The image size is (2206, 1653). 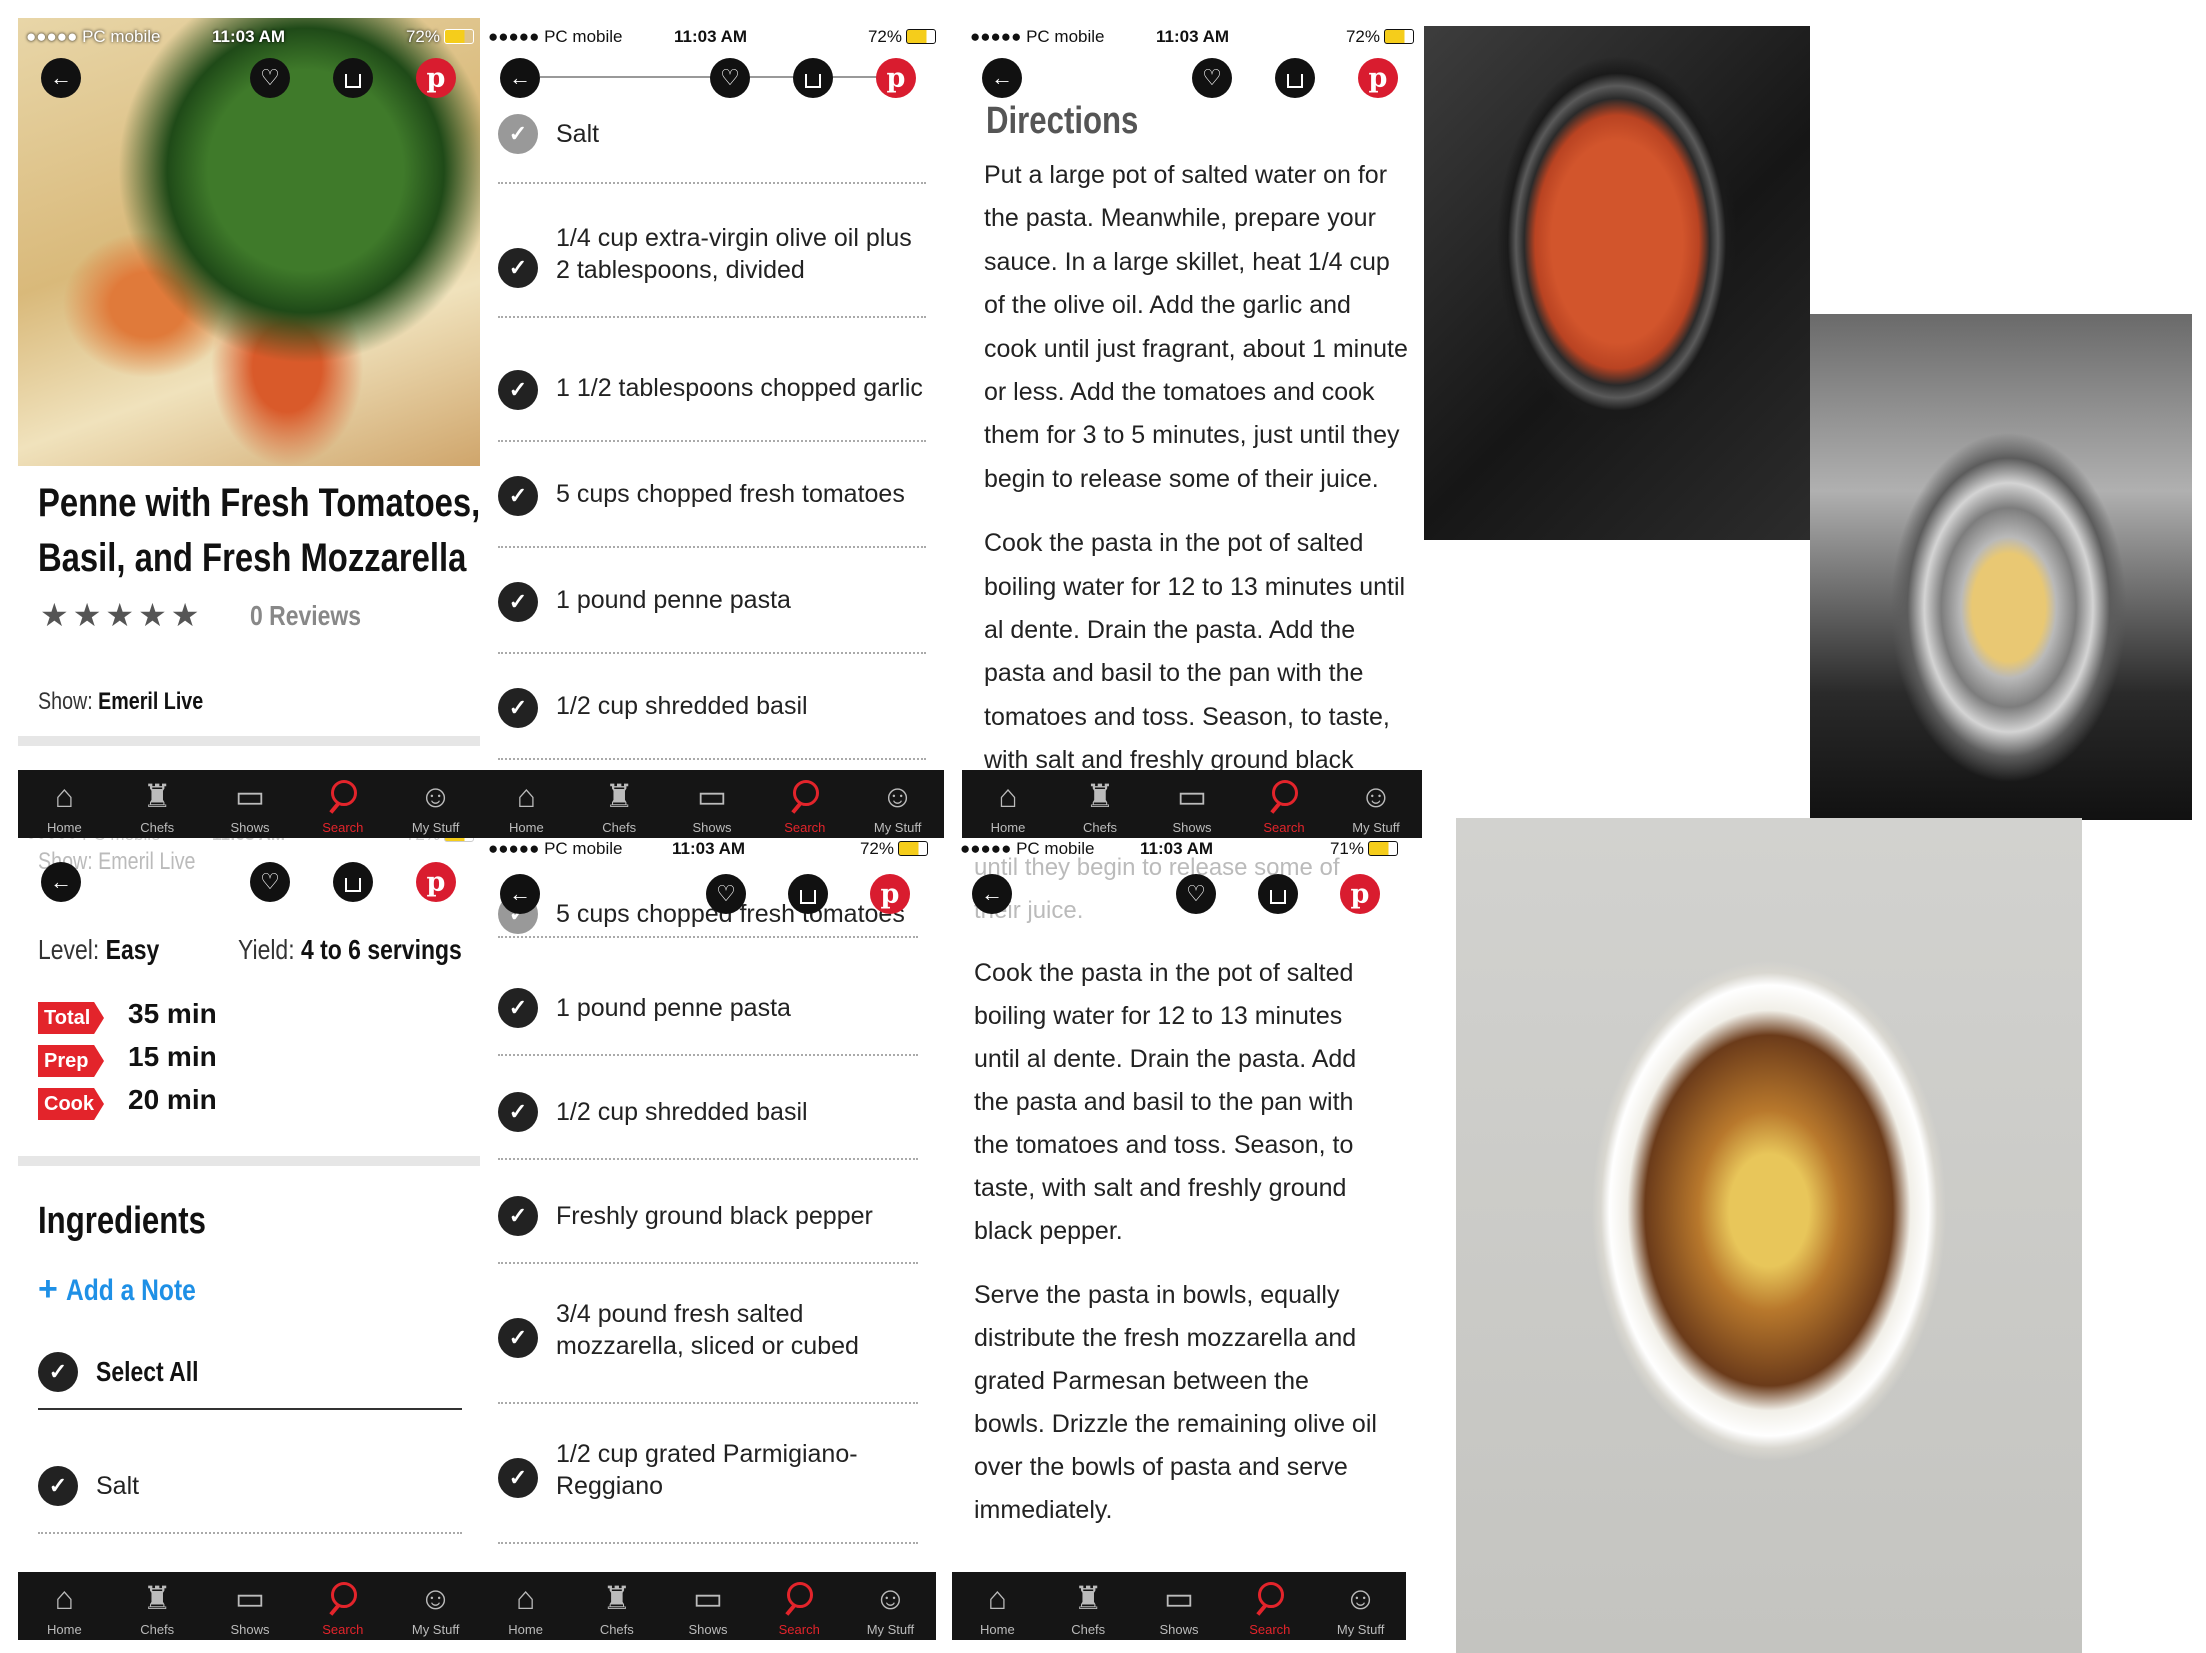 I want to click on rating-stars: ★★★★★, so click(x=121, y=615).